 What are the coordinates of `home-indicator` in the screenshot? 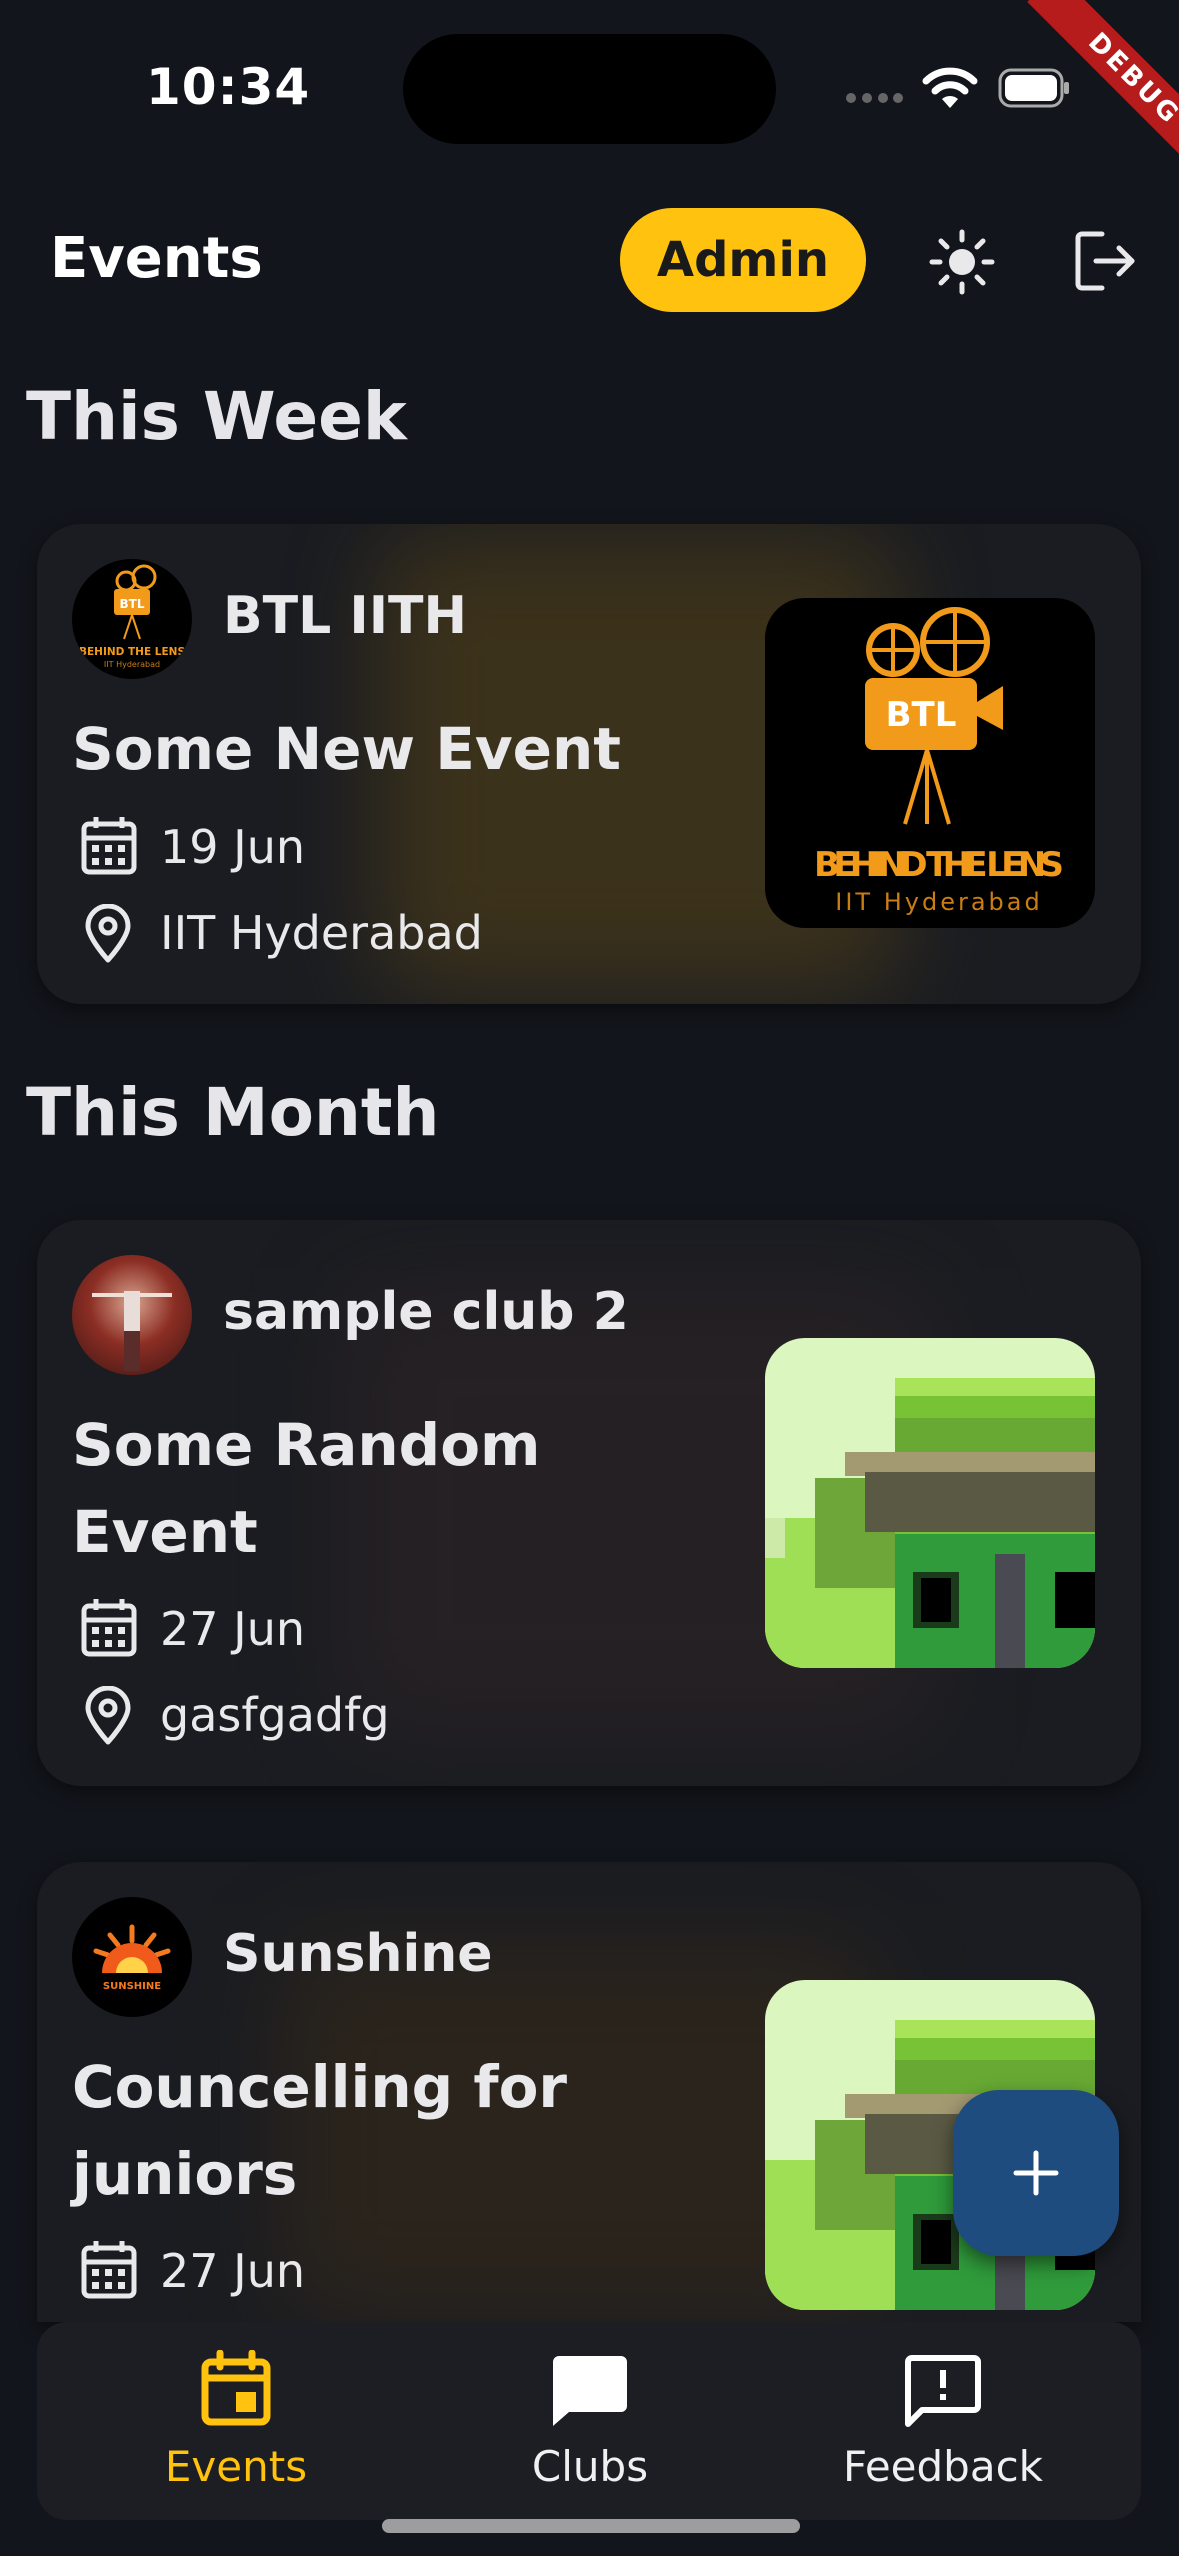 It's located at (591, 2526).